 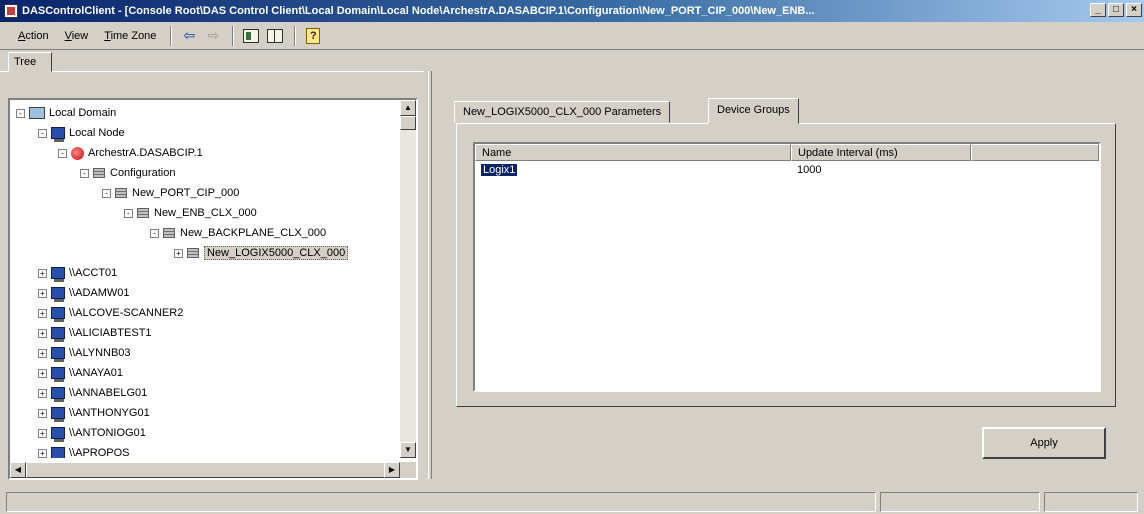 I want to click on tree-node-label: New_LOGIX5000_CLX_000, so click(x=276, y=253).